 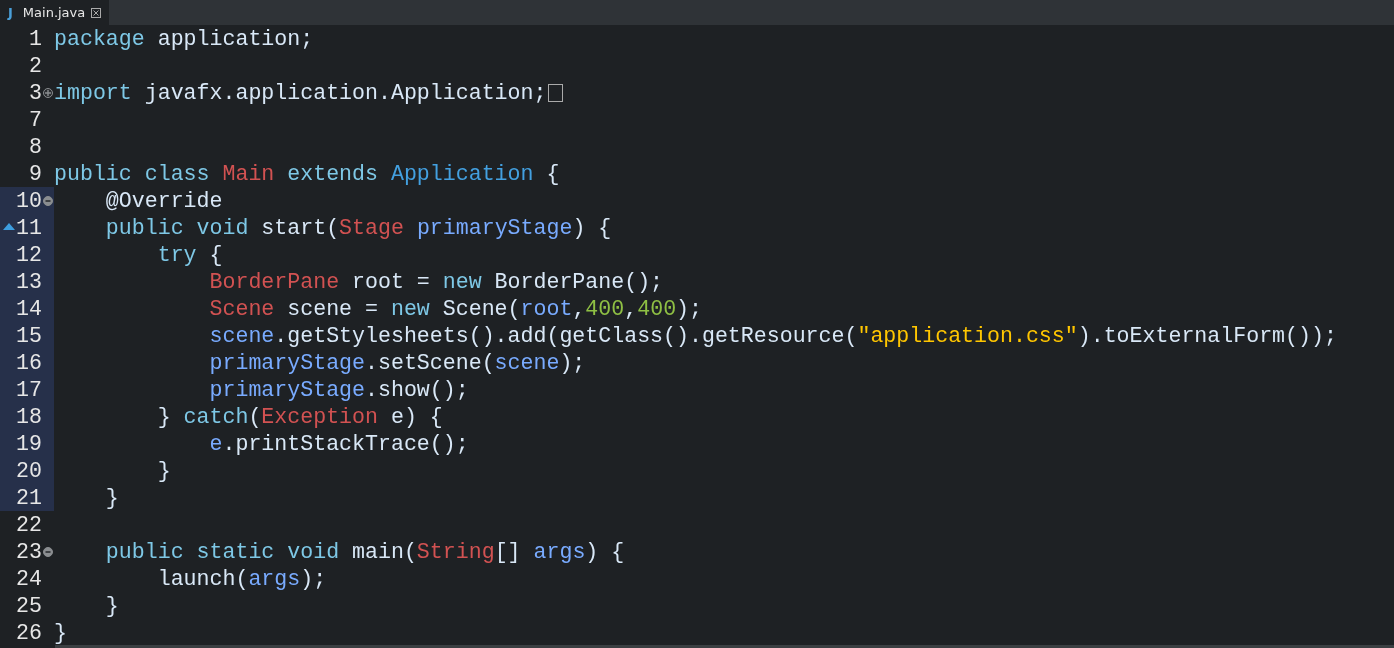 I want to click on line-number: 22, so click(x=28, y=524).